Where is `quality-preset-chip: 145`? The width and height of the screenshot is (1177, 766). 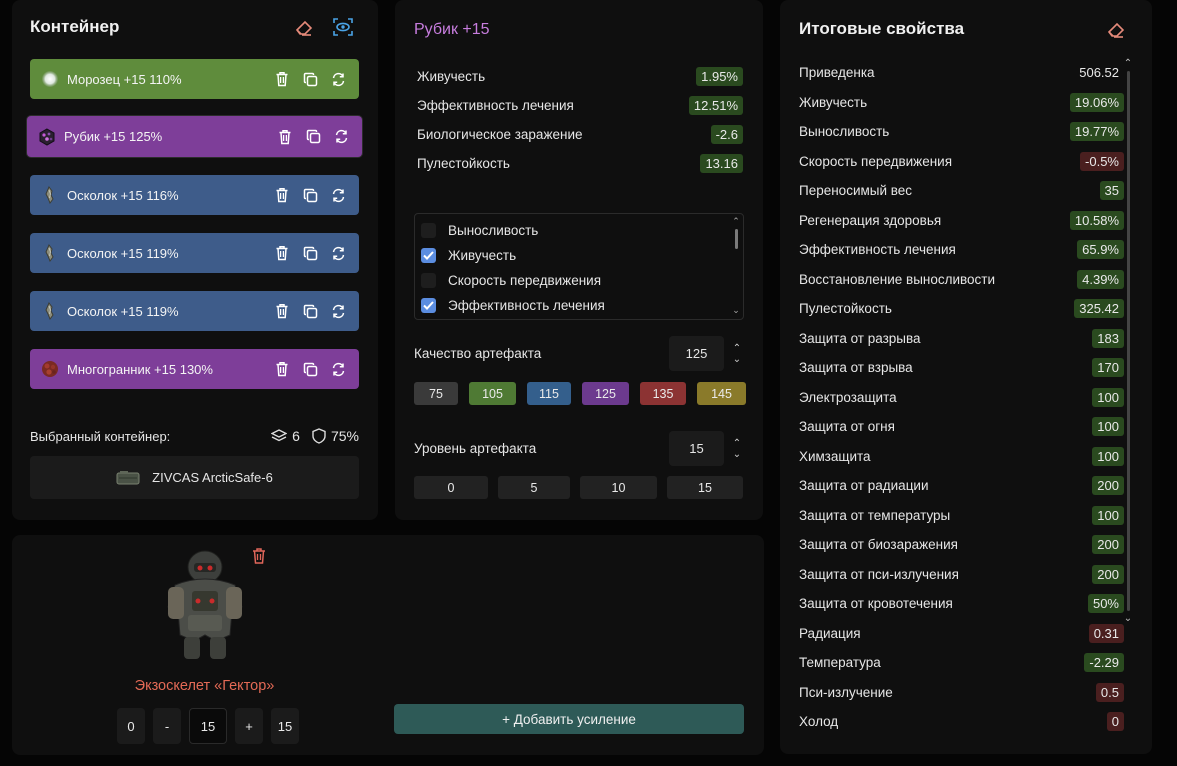
quality-preset-chip: 145 is located at coordinates (721, 393).